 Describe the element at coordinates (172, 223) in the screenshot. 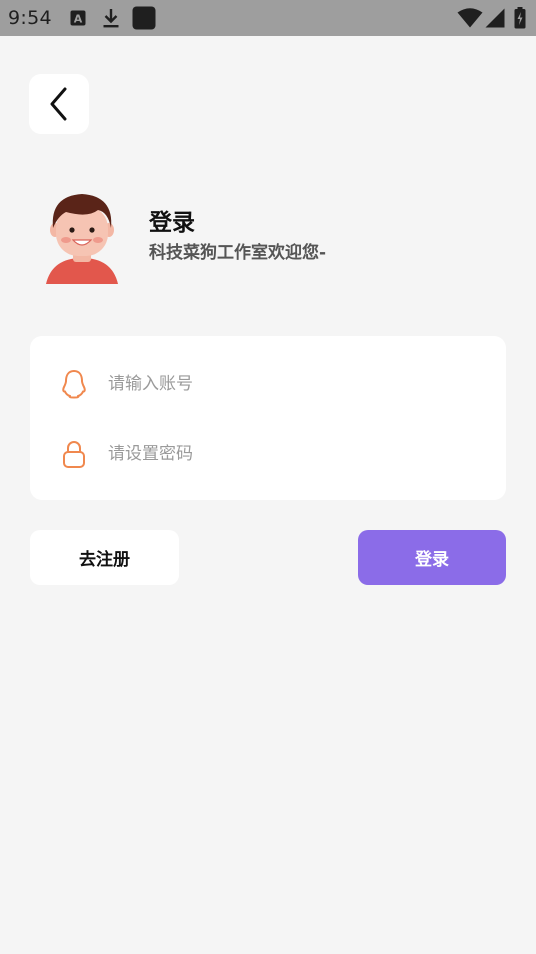

I see `page-title: 登录` at that location.